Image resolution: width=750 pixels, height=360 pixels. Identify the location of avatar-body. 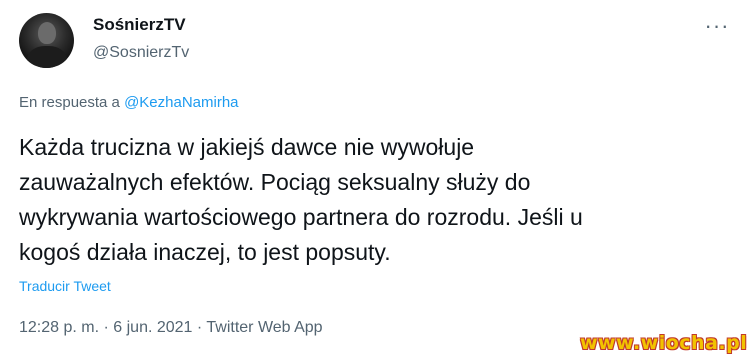
(47, 57).